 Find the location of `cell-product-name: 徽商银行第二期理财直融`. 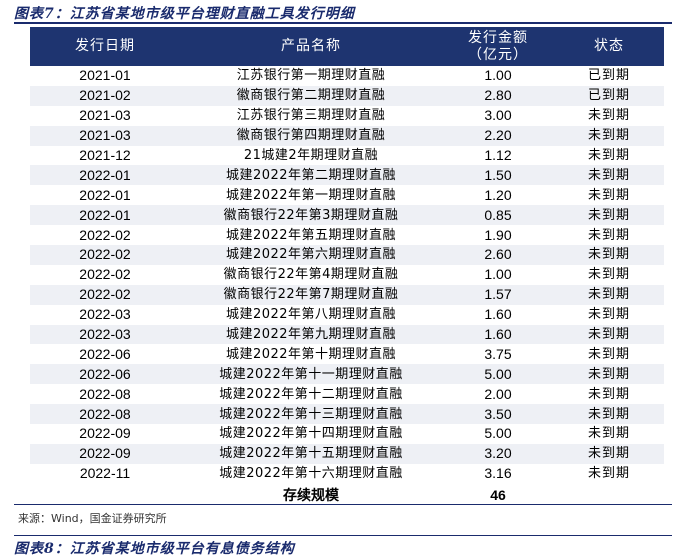

cell-product-name: 徽商银行第二期理财直融 is located at coordinates (311, 95).